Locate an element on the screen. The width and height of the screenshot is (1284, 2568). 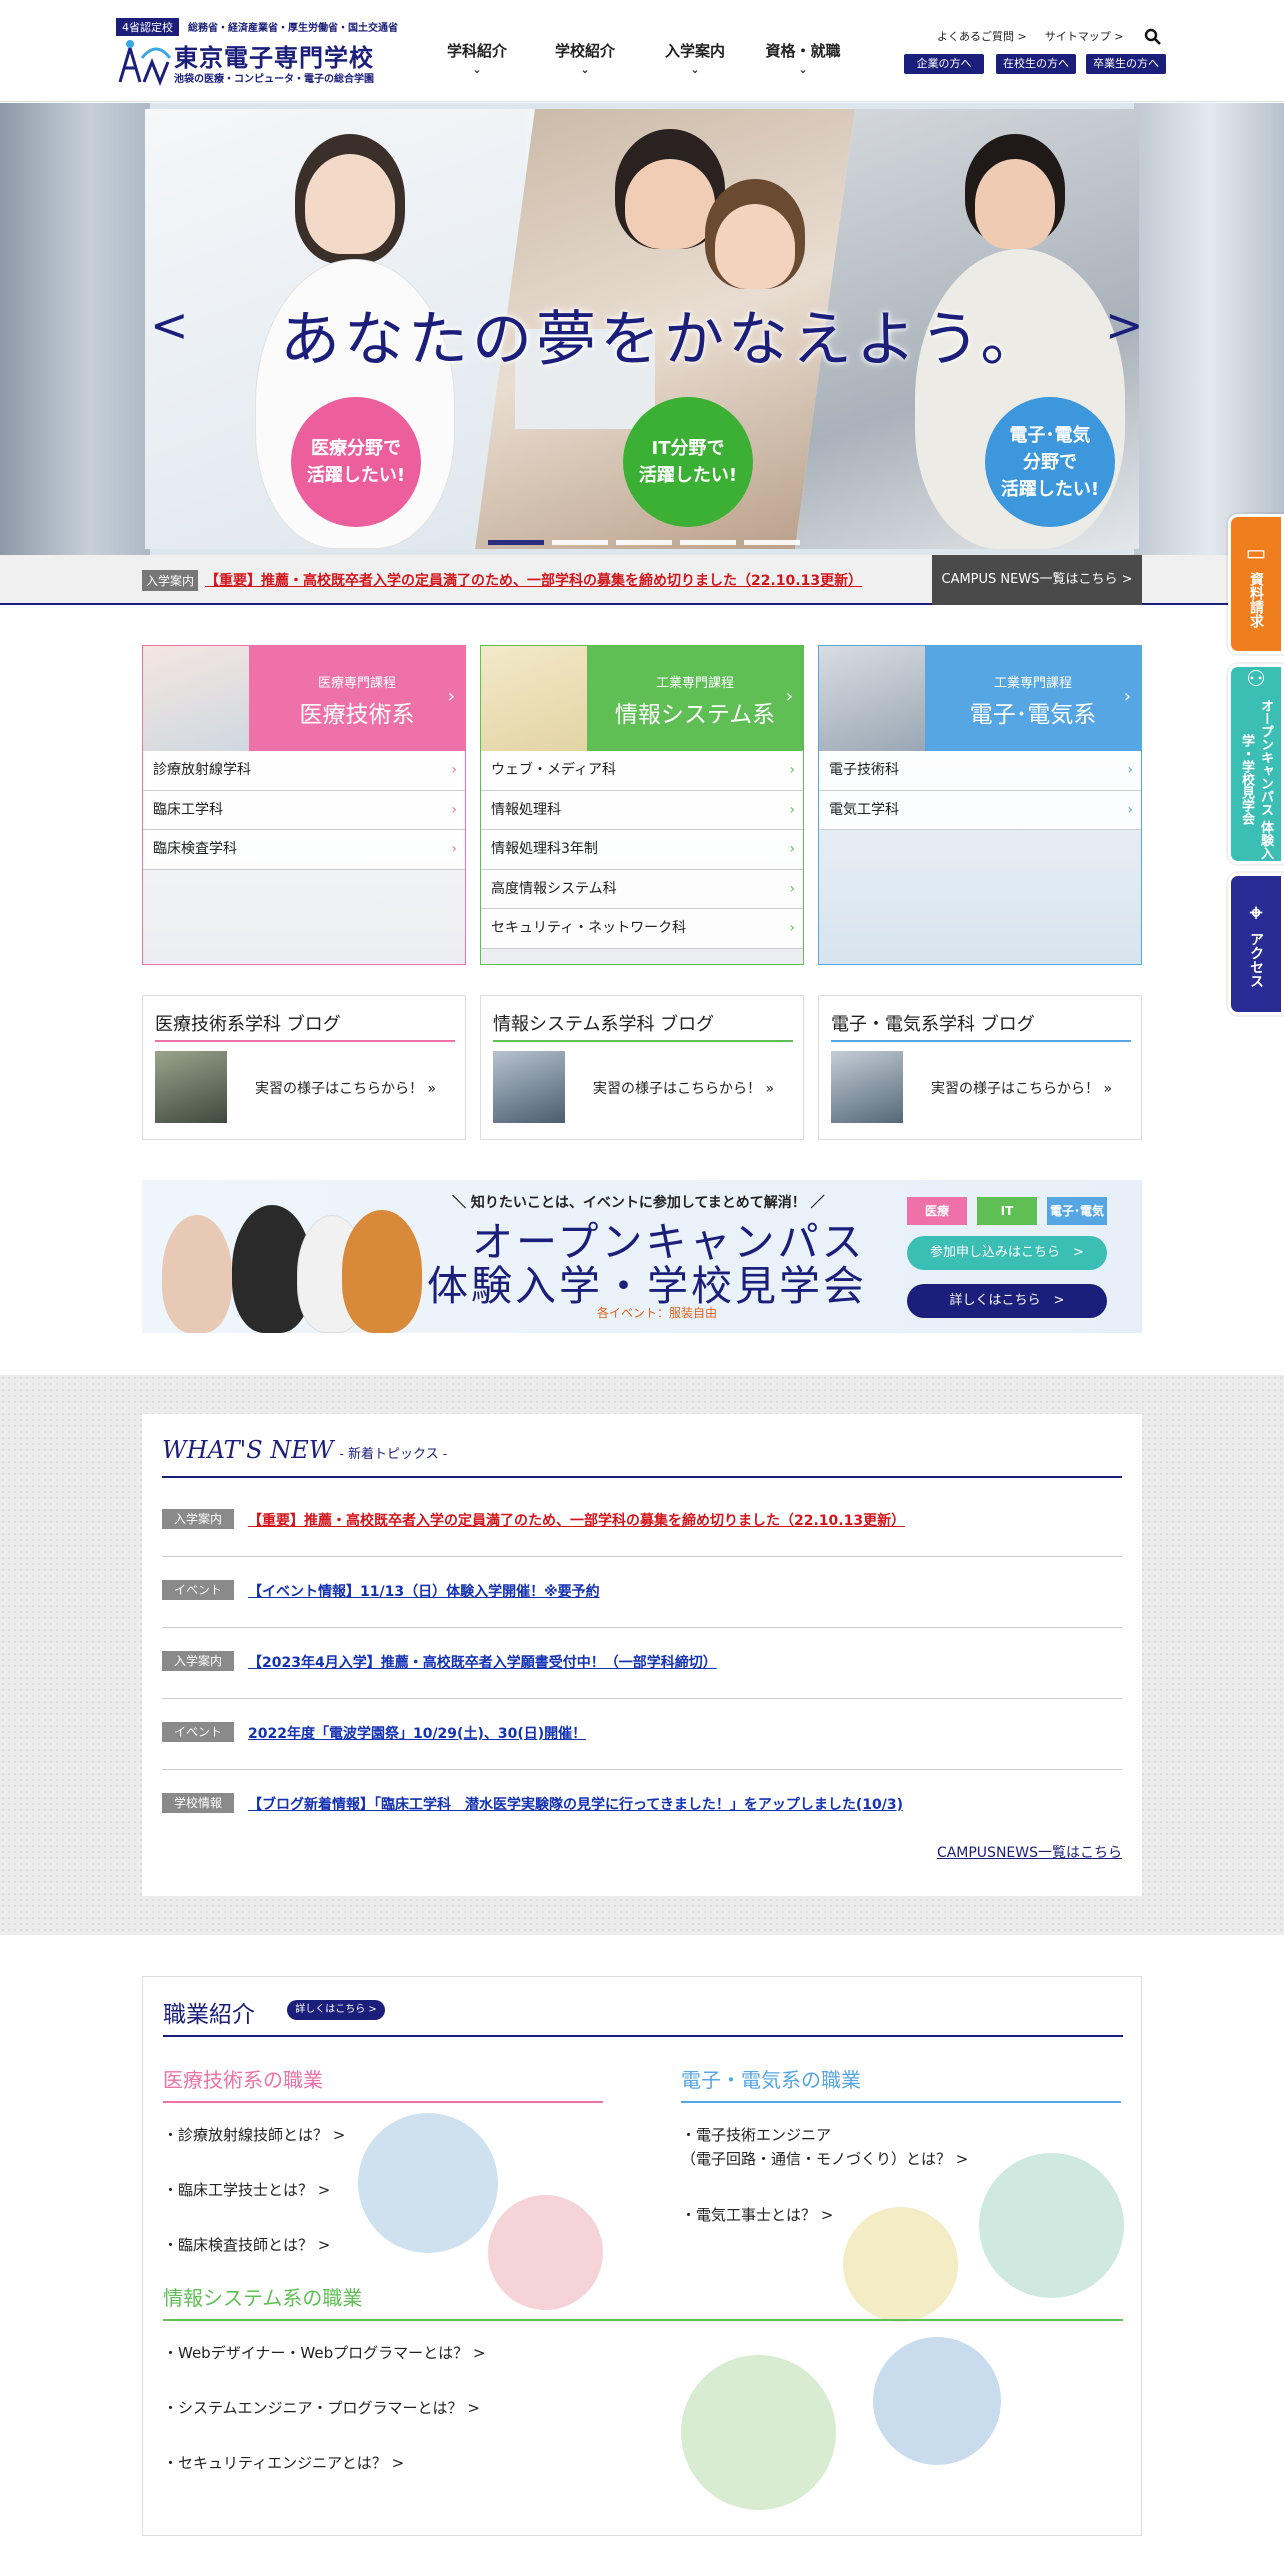
blog-card-medical: 医療技術系学科 ブログ 実習の様子はこちらから！ » is located at coordinates (304, 1067).